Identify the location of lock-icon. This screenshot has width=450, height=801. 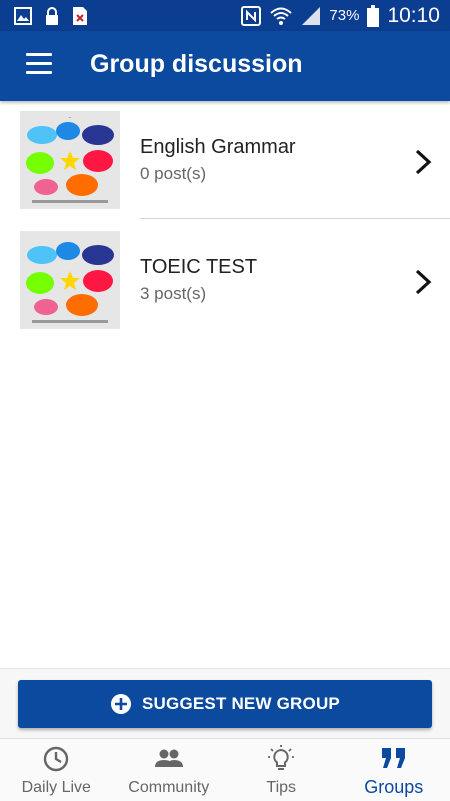
(52, 16).